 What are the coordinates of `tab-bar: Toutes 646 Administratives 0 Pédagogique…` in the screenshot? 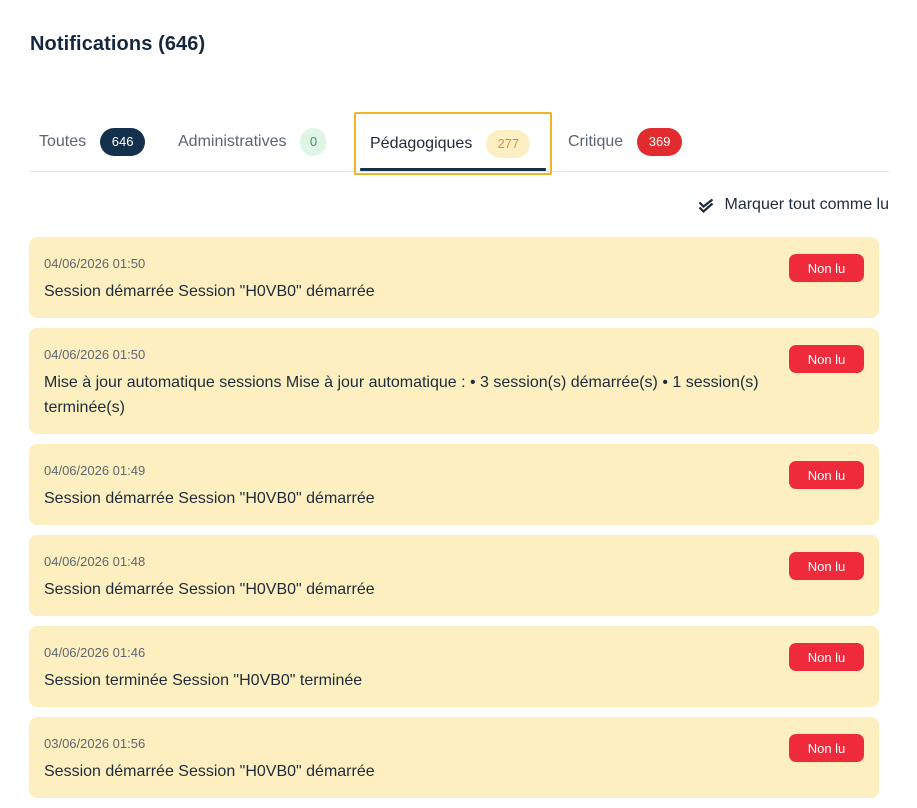 It's located at (459, 143).